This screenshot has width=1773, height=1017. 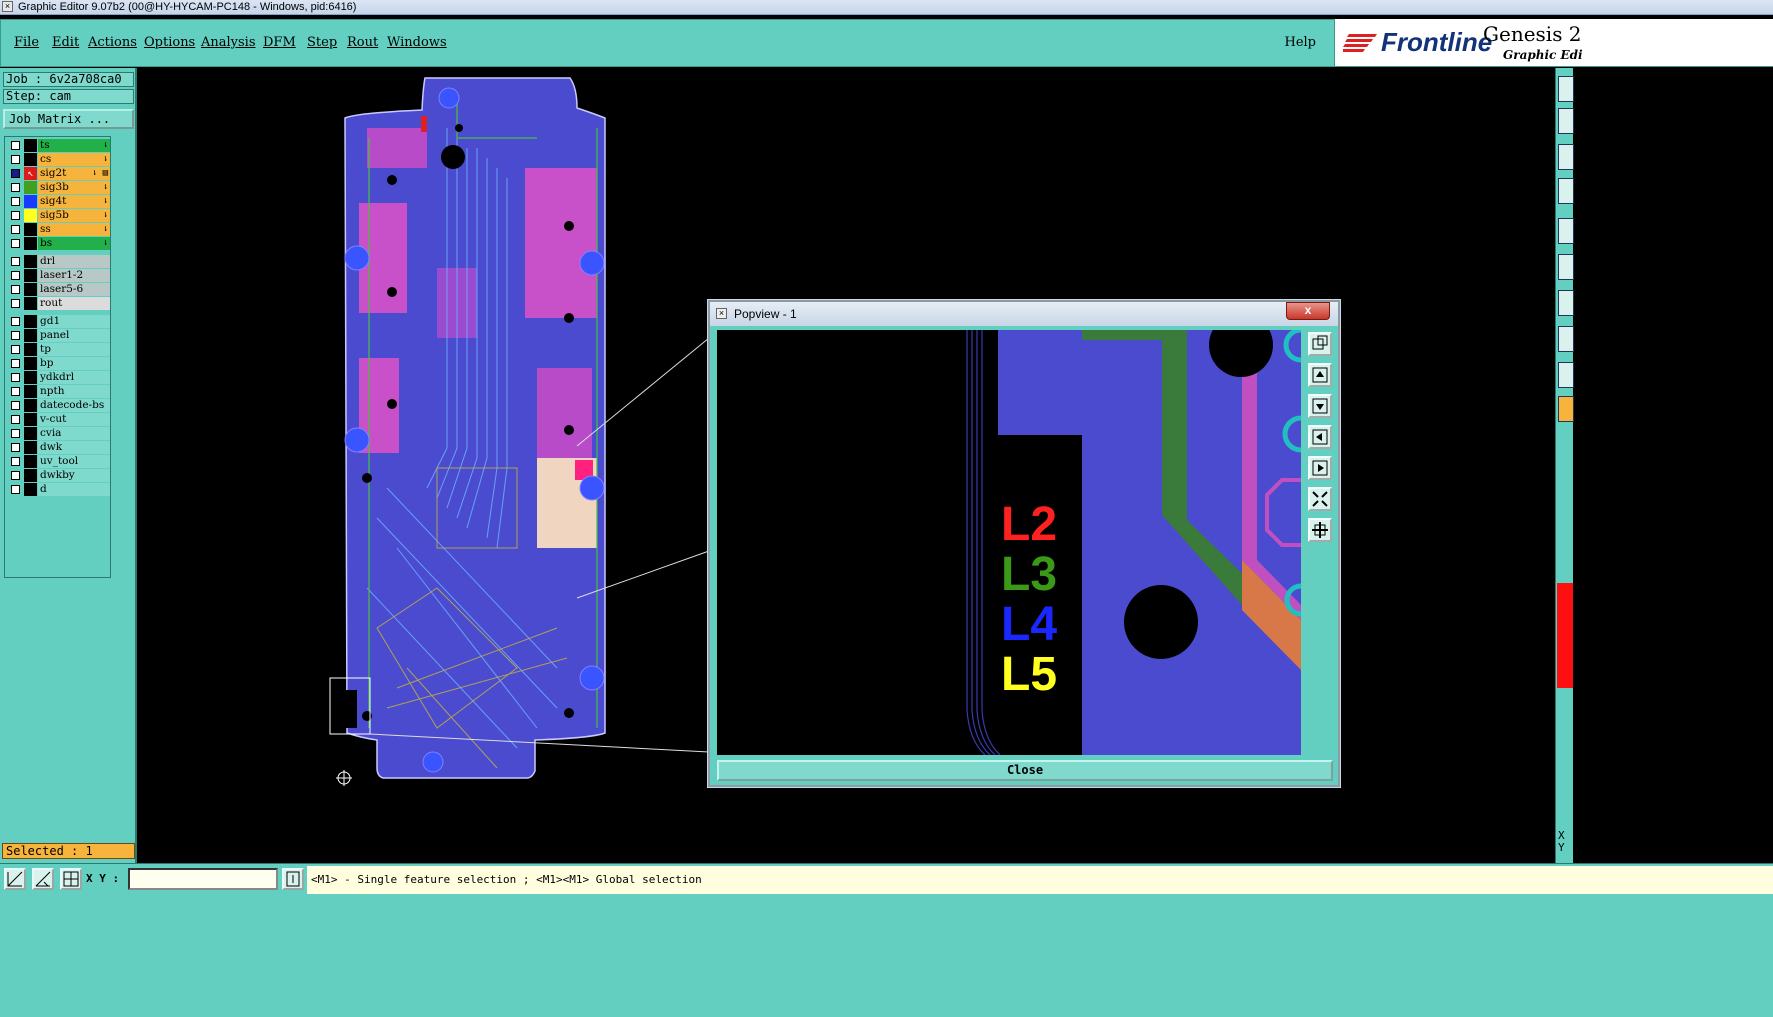 What do you see at coordinates (74, 229) in the screenshot?
I see `layer-name: ss` at bounding box center [74, 229].